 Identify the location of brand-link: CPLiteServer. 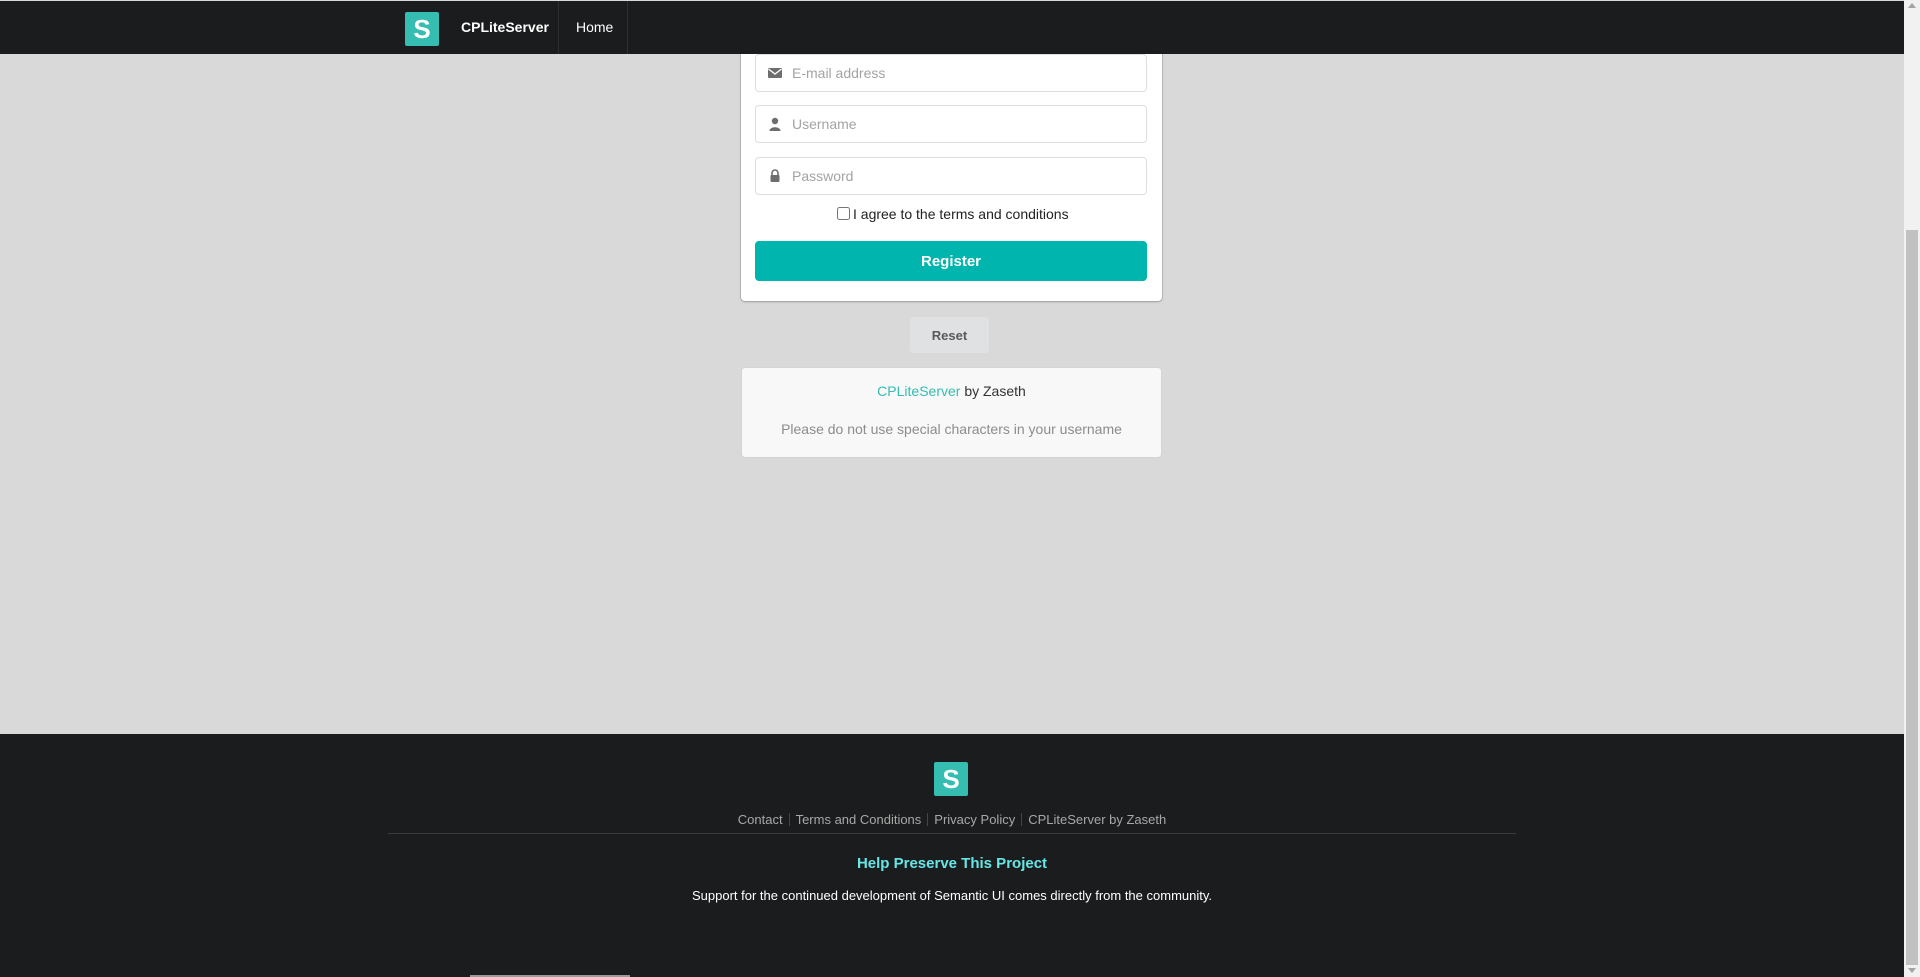
(505, 27).